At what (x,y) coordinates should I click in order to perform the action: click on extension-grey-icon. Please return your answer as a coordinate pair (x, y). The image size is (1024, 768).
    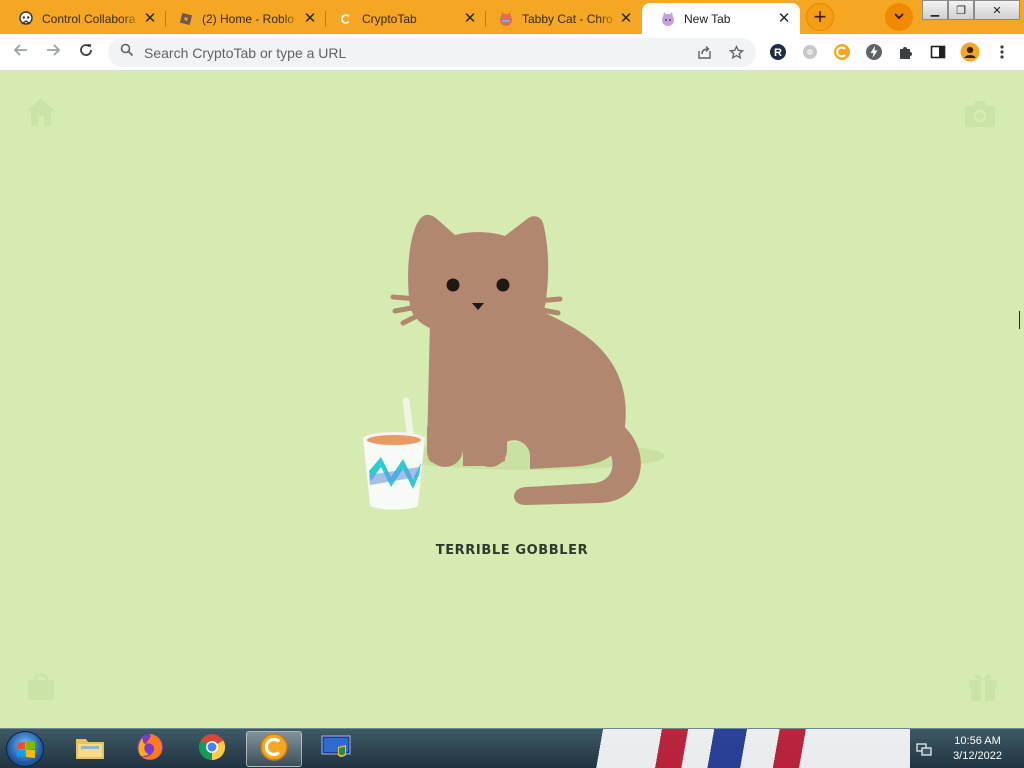
    Looking at the image, I should click on (810, 52).